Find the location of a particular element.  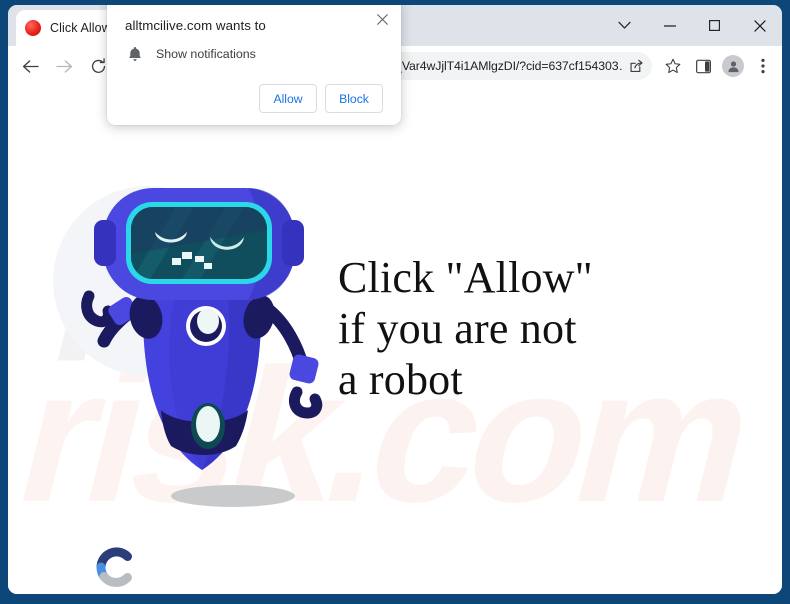

headline-line-2: if you are not is located at coordinates (457, 329).